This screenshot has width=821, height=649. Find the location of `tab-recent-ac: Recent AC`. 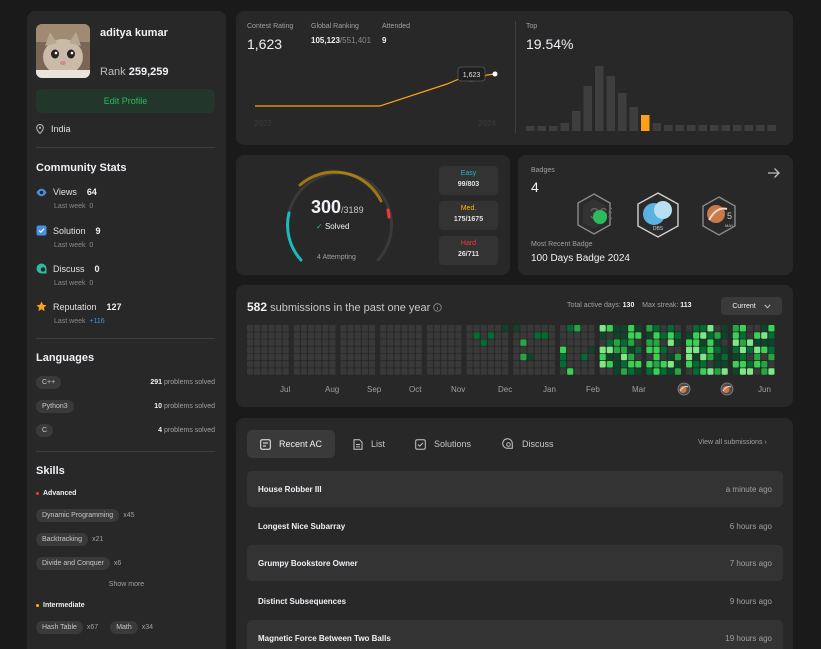

tab-recent-ac: Recent AC is located at coordinates (291, 444).